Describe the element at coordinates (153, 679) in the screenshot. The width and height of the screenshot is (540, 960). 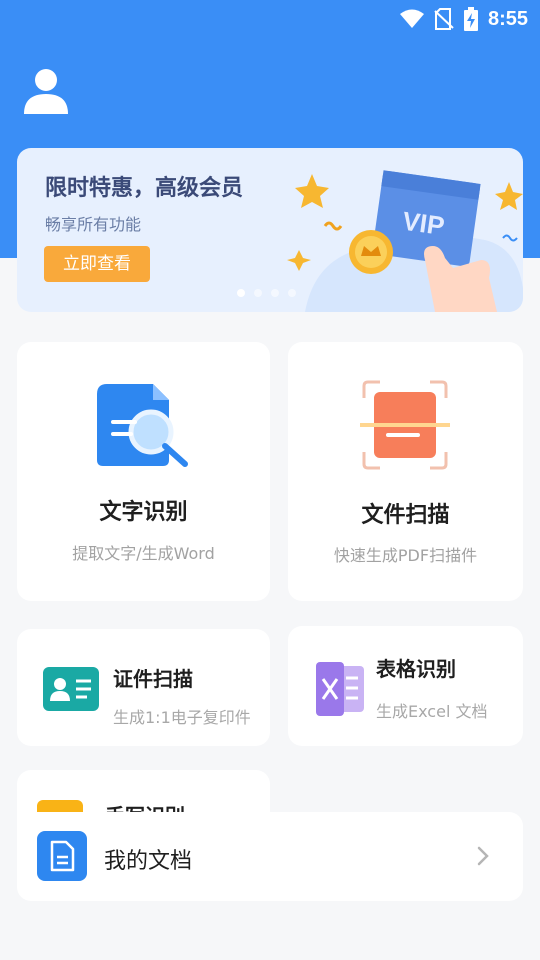
I see `feature-title: 证件扫描` at that location.